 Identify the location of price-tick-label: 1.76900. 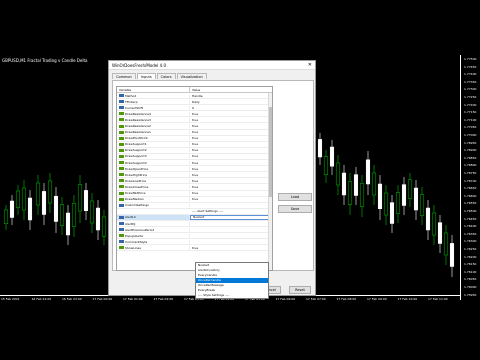
(470, 150).